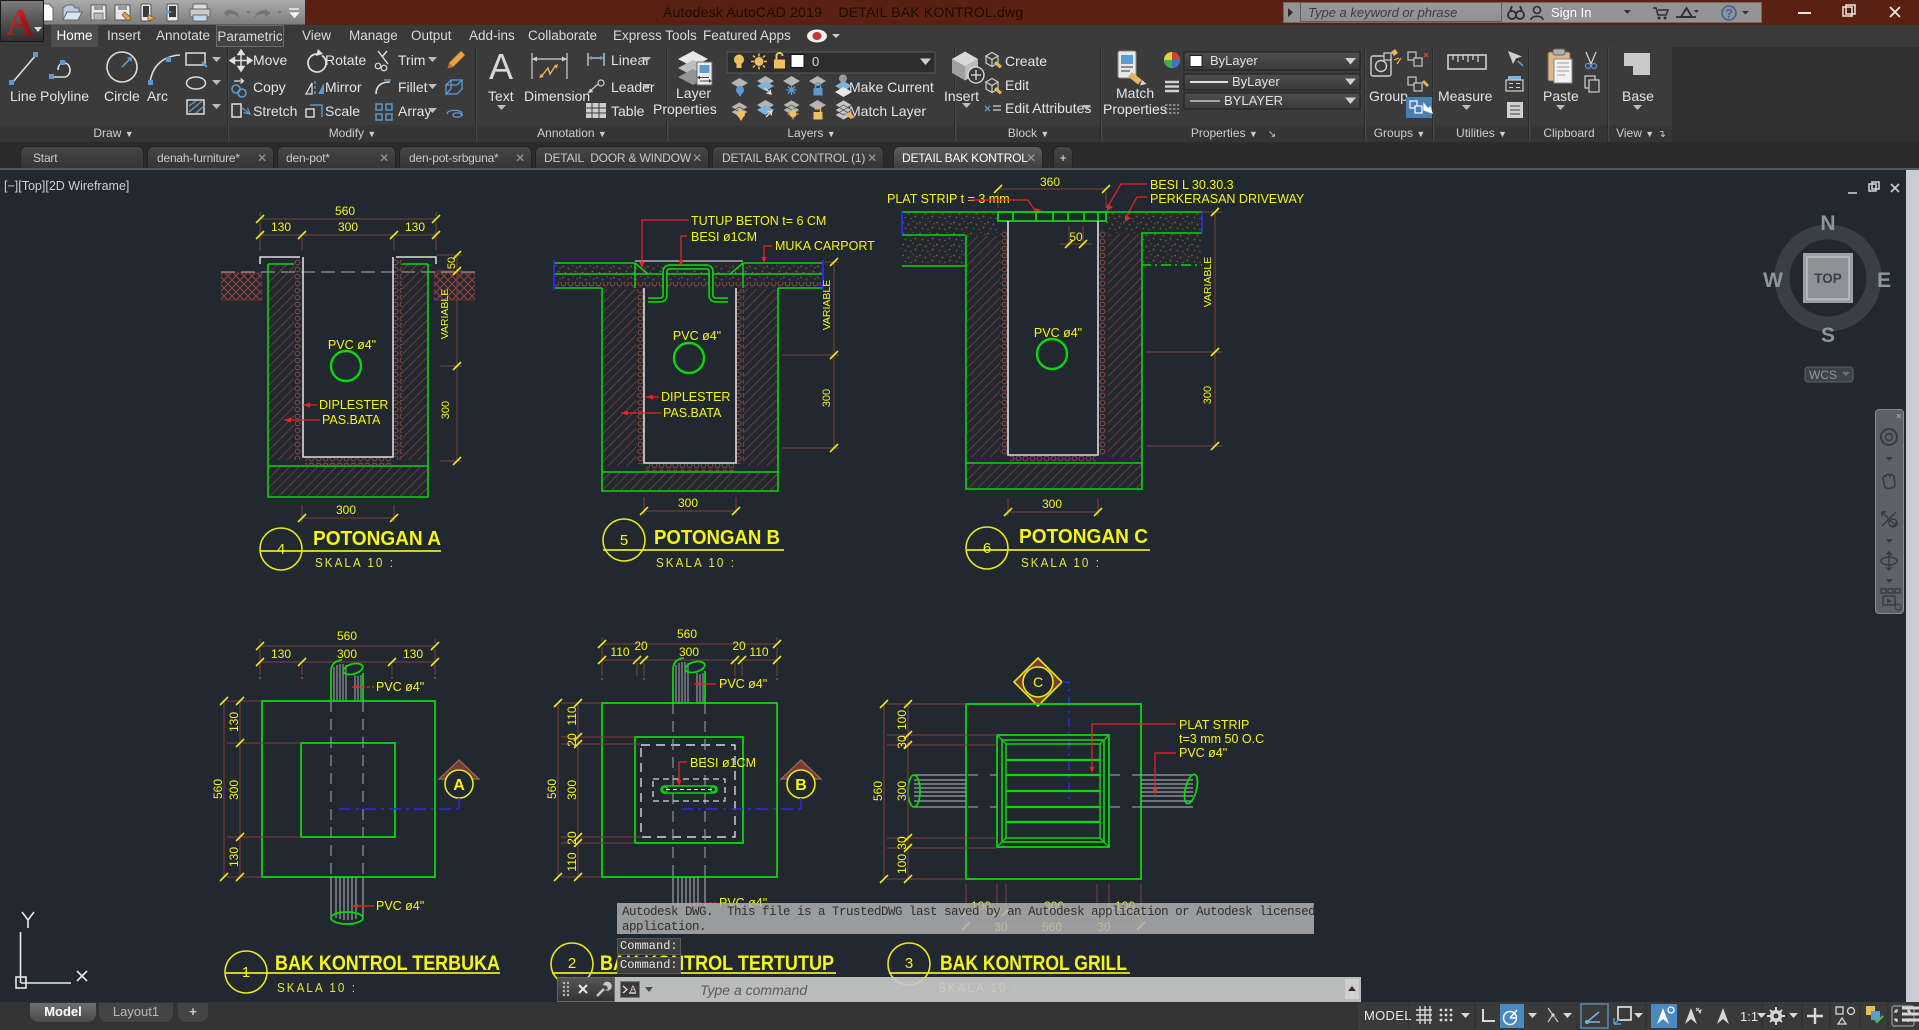 The image size is (1919, 1030). I want to click on svg-text: S, so click(1828, 335).